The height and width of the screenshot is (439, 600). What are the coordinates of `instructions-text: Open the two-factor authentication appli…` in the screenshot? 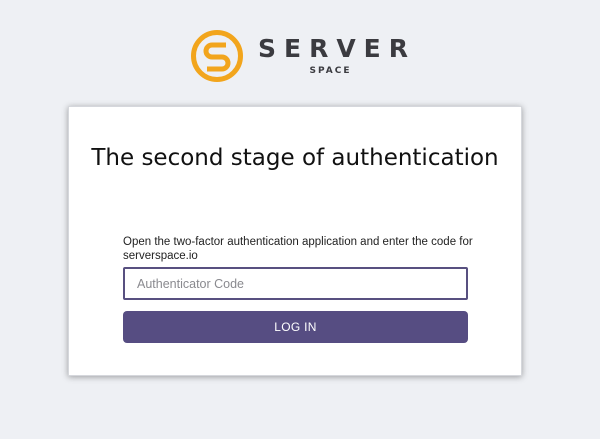 It's located at (298, 249).